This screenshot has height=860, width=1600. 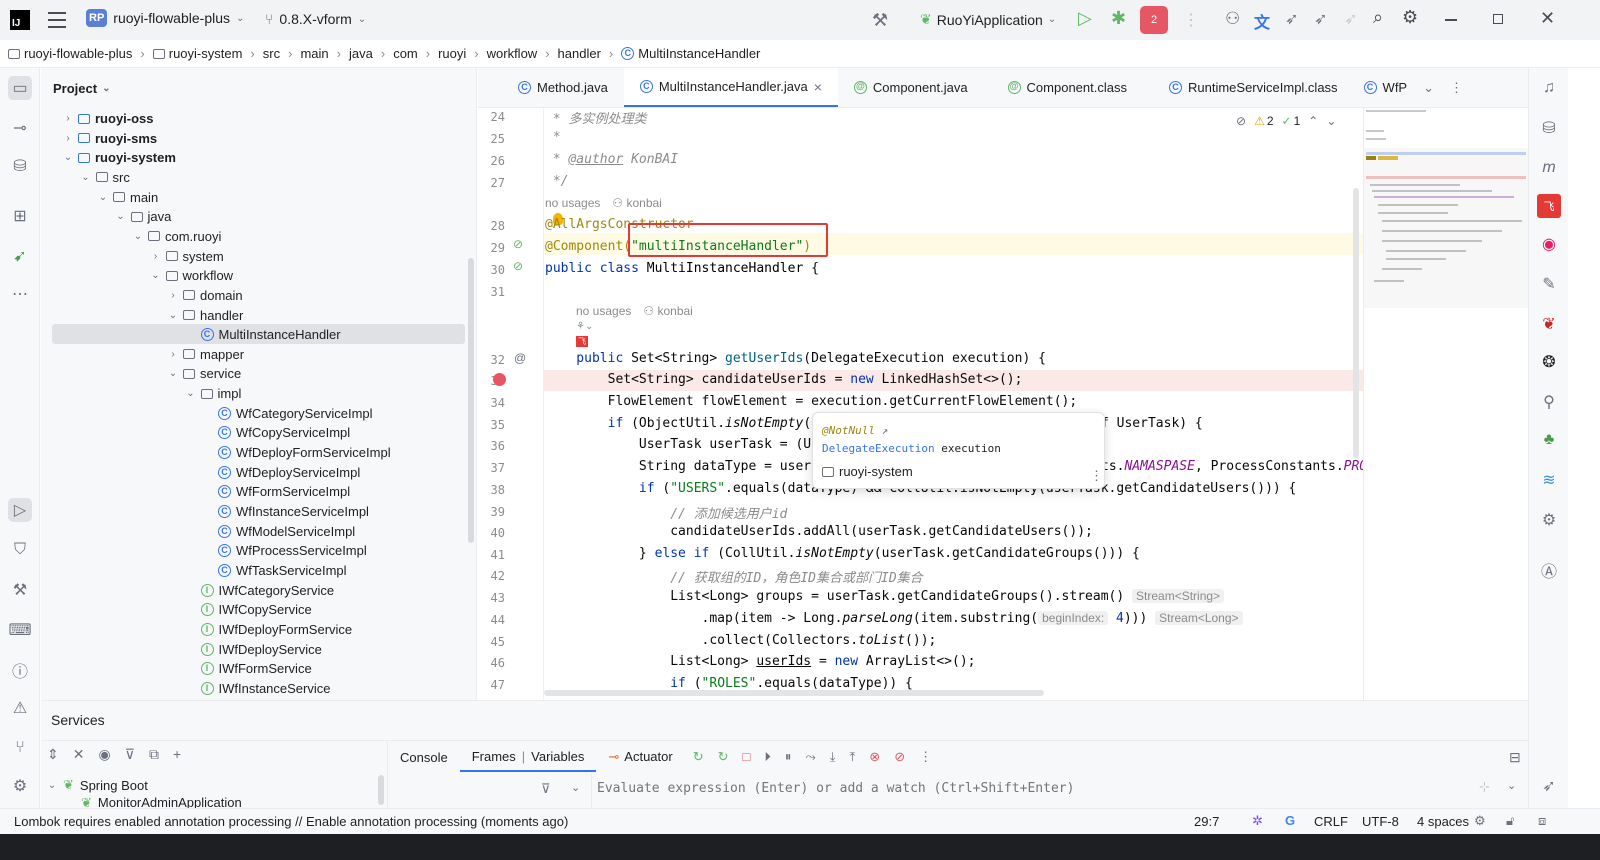 I want to click on evaluate-expression-input, so click(x=1037, y=788).